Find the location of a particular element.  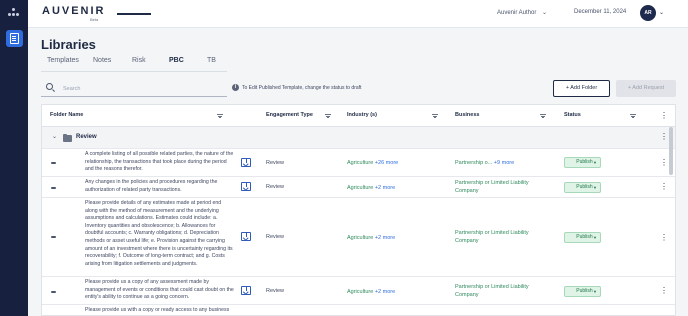

column-header-status: Status is located at coordinates (572, 115).